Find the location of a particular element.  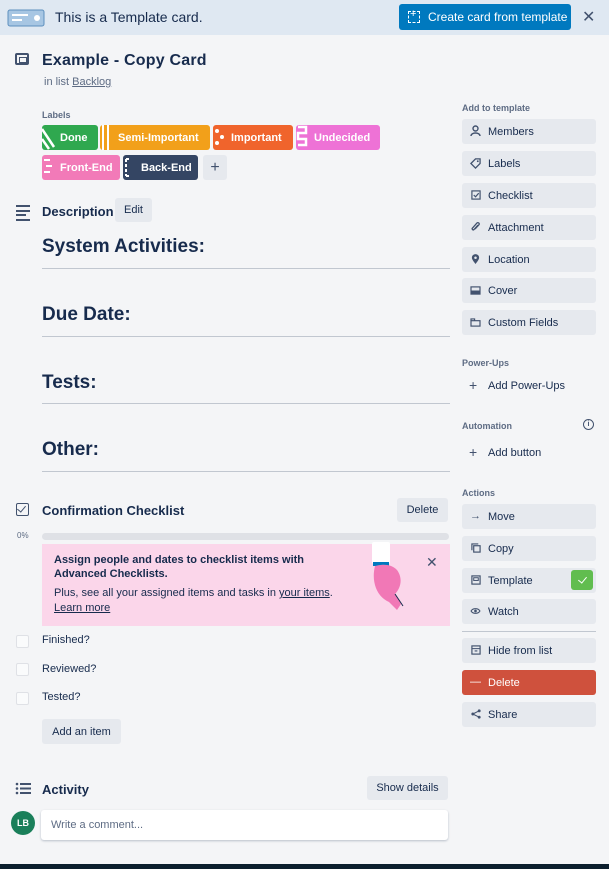

list-link: Backlog is located at coordinates (91, 82).